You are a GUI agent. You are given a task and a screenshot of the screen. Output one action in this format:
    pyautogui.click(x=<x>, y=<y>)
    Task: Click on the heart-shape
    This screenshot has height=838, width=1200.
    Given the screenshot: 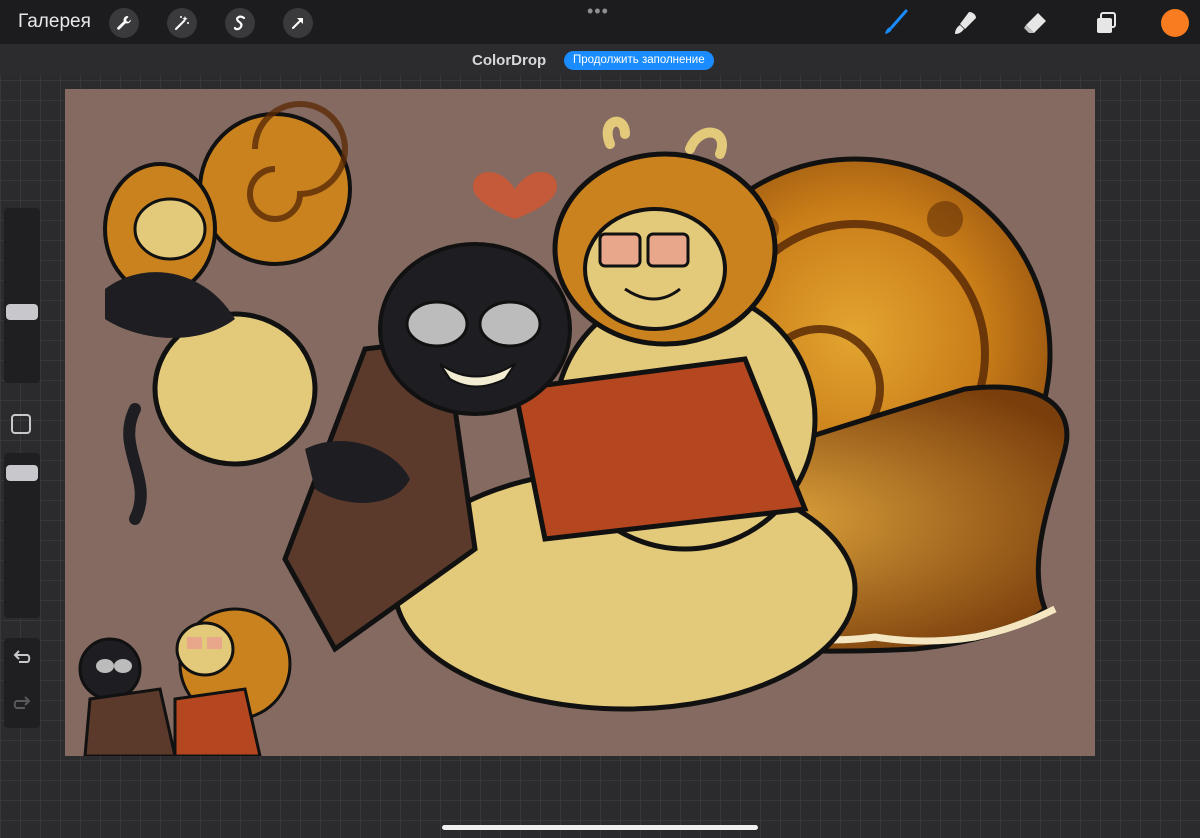 What is the action you would take?
    pyautogui.click(x=515, y=195)
    